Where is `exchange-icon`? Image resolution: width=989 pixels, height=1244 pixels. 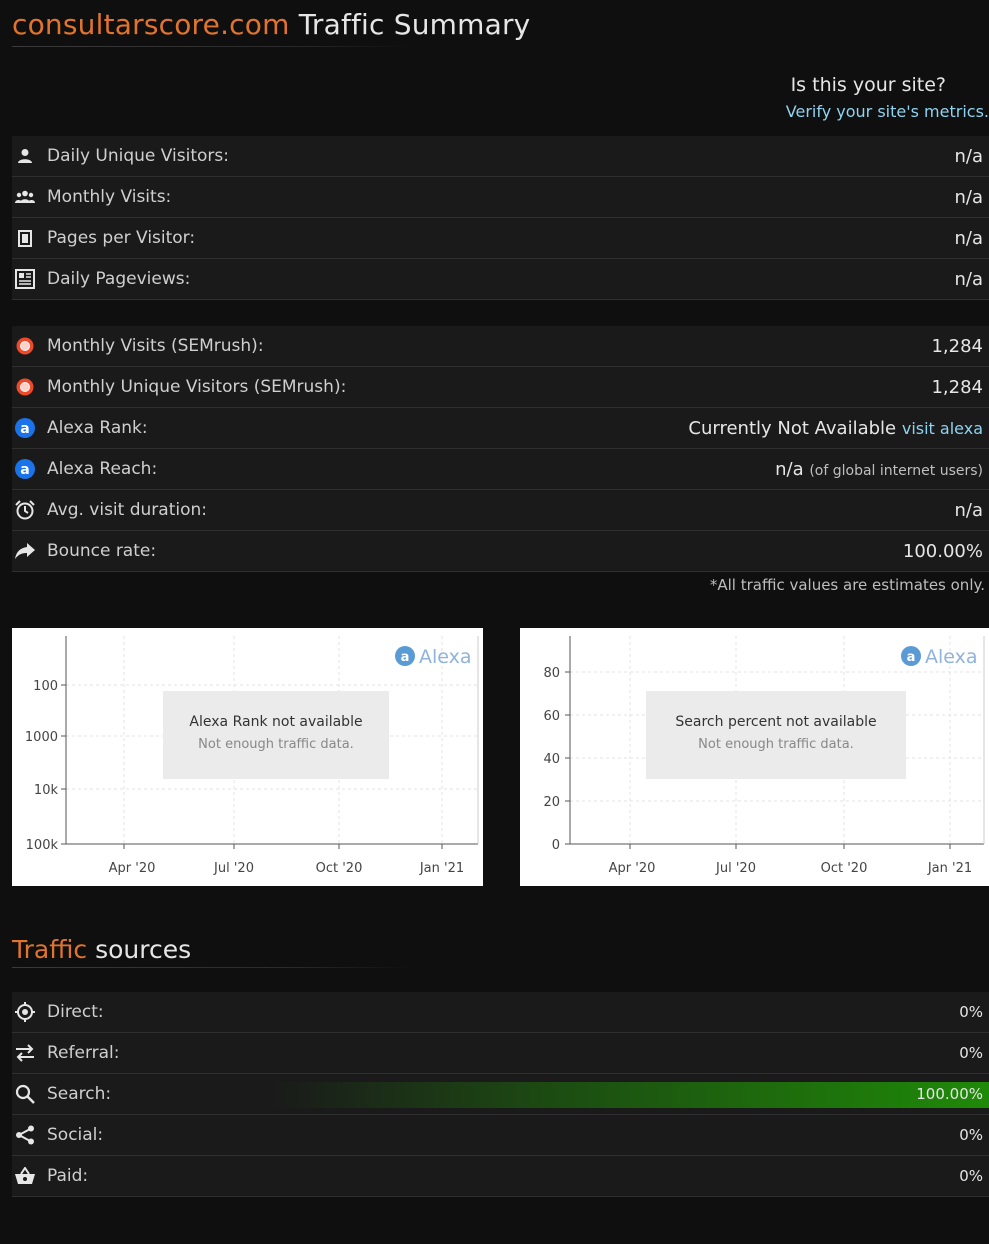 exchange-icon is located at coordinates (25, 1053).